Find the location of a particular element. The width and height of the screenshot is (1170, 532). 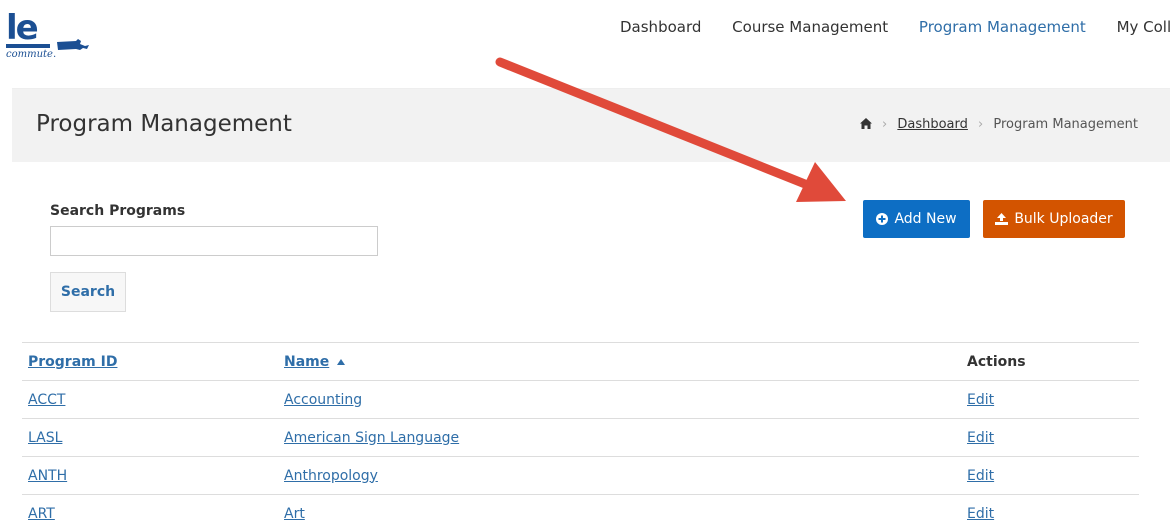

sort-name-link: Name is located at coordinates (306, 362).